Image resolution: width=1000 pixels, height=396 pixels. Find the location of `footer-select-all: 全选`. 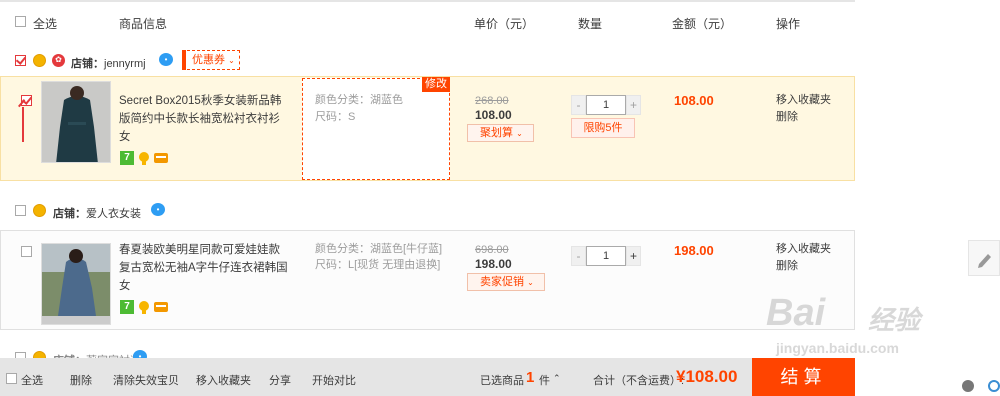

footer-select-all: 全选 is located at coordinates (32, 380).